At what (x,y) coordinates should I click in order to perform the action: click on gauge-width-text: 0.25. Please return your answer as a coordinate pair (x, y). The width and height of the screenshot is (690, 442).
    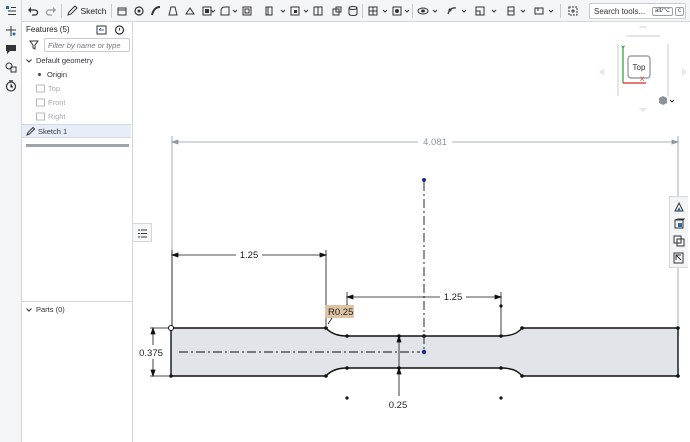
    Looking at the image, I should click on (398, 405).